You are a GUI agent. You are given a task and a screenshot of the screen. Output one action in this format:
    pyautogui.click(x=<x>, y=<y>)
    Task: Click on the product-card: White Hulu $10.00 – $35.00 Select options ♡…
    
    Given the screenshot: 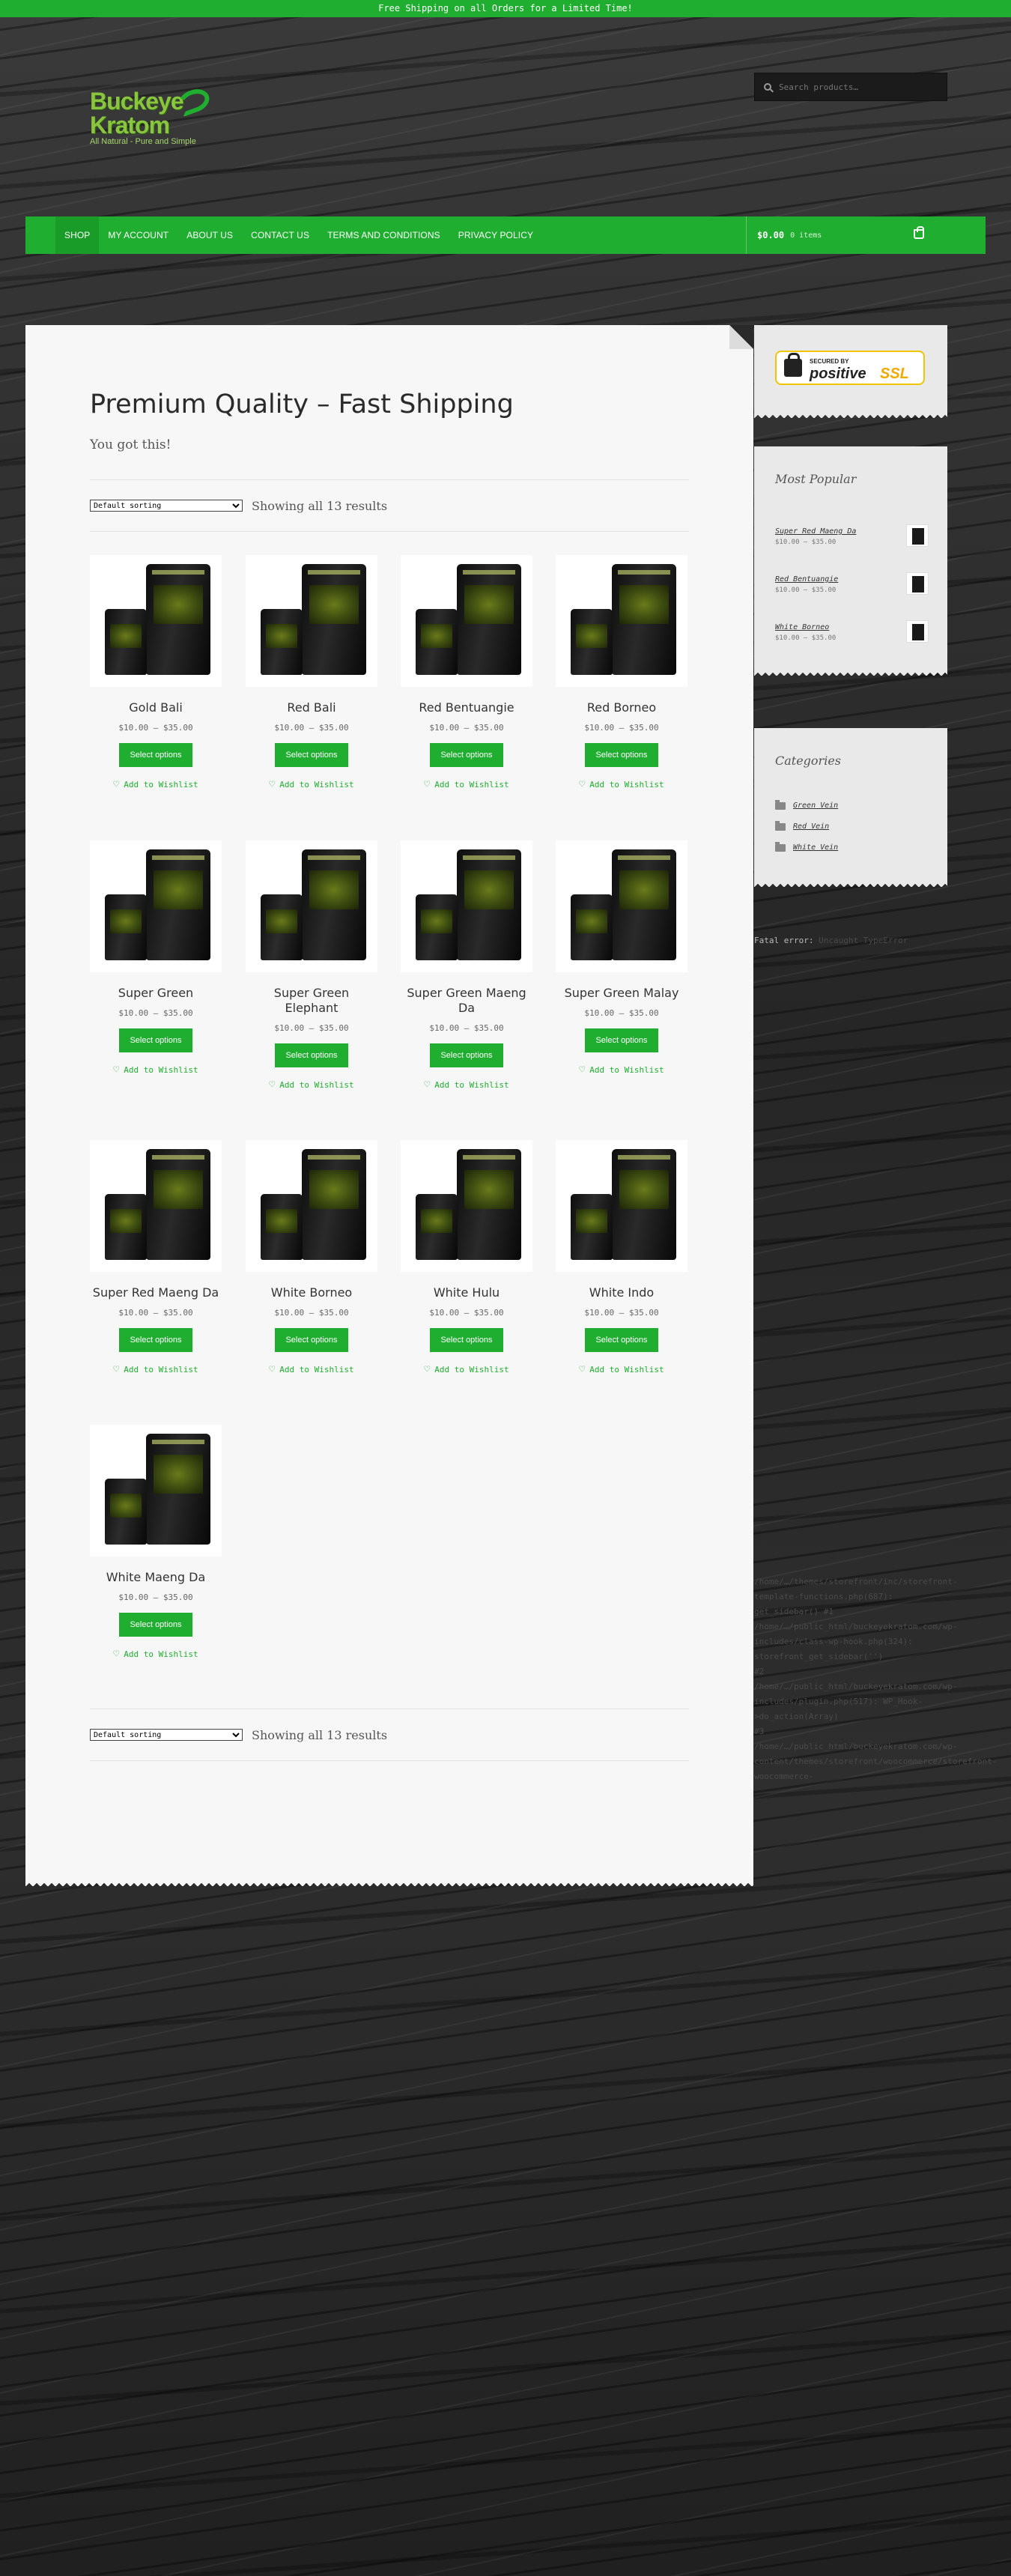 What is the action you would take?
    pyautogui.click(x=467, y=1257)
    